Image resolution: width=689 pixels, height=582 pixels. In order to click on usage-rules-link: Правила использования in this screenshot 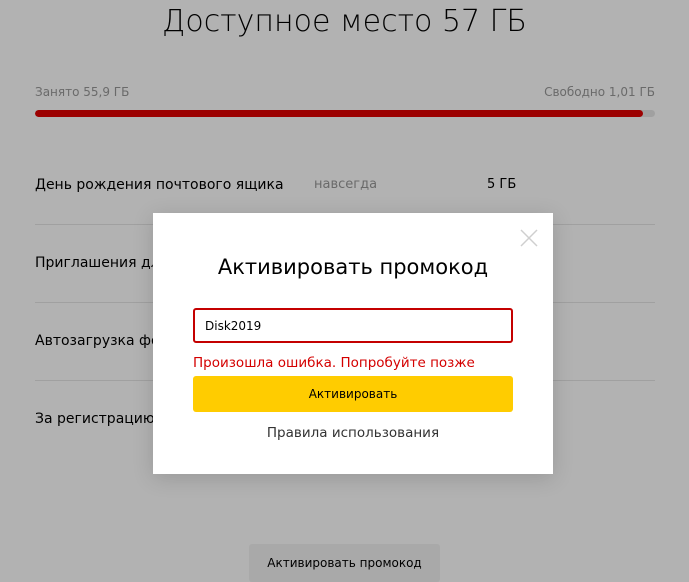, I will do `click(353, 433)`.